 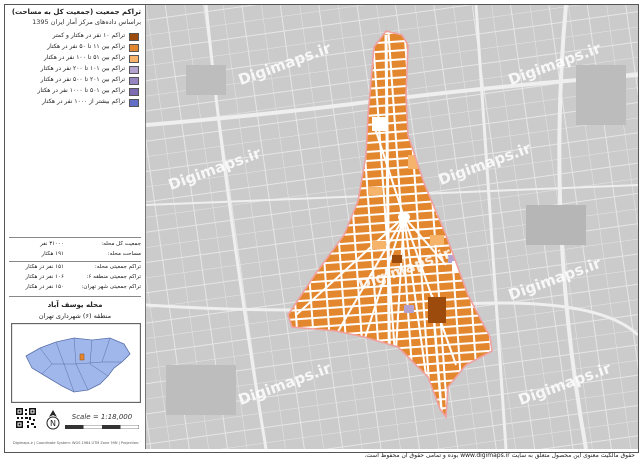 I want to click on legend-item-label: تراکم بین ۱۱ تا ۵۰ نفر در هکتار, so click(x=86, y=46).